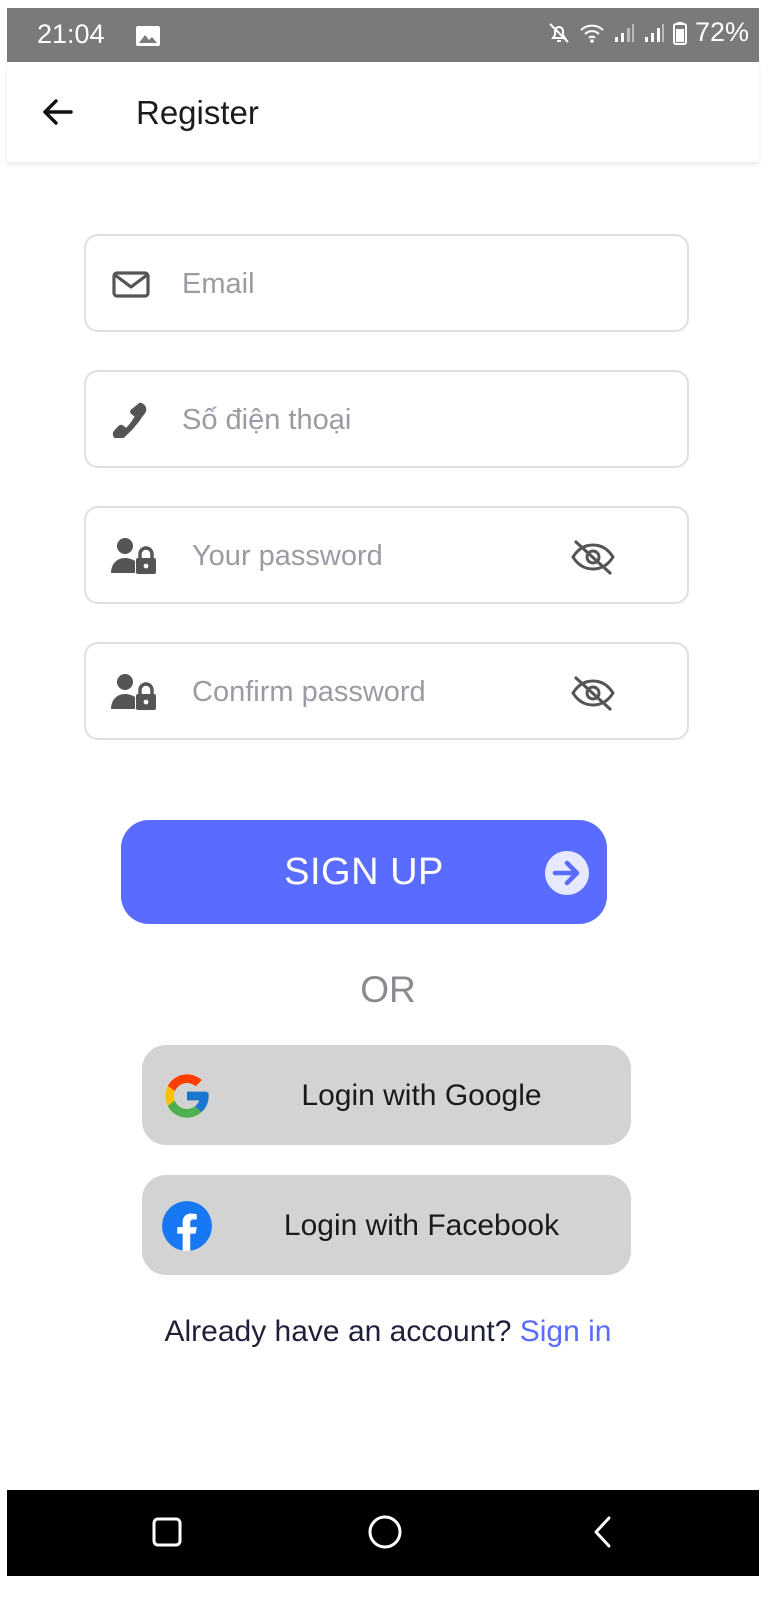  I want to click on sign-in-prompt: Already have an account? Sign in, so click(388, 1332).